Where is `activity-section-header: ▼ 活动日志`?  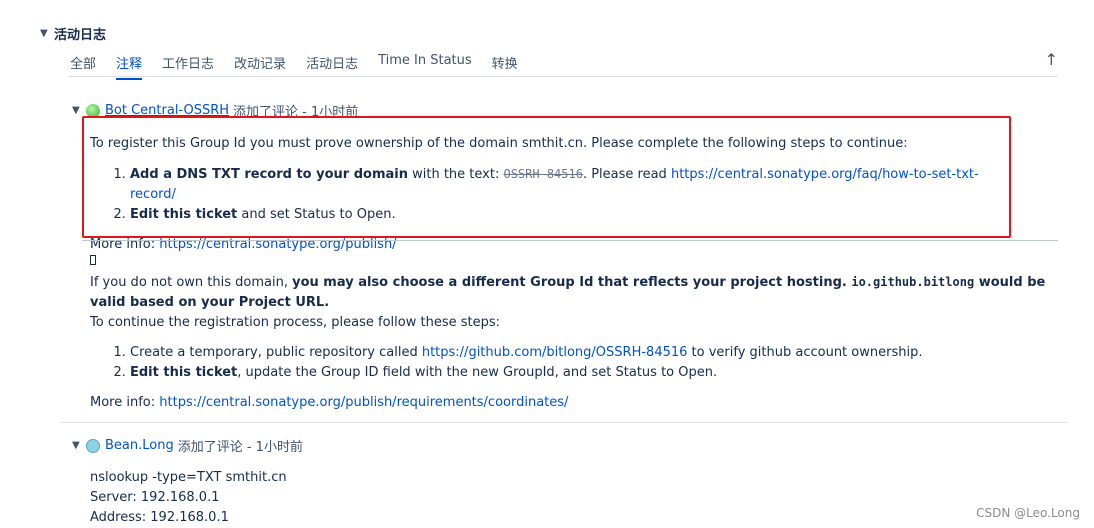 activity-section-header: ▼ 活动日志 is located at coordinates (73, 33).